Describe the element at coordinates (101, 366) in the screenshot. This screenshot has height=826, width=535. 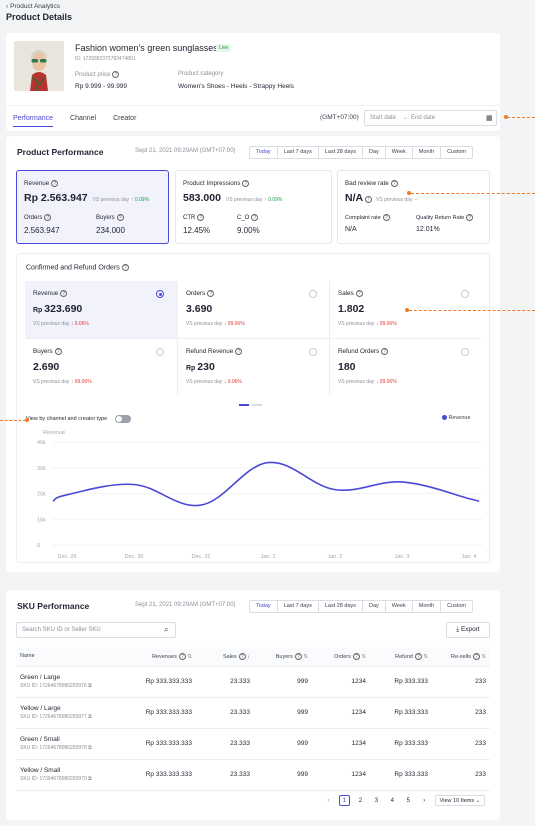
I see `order-card-buyers: Buyers? 2.690 VS previous day ↓ 99.06%` at that location.